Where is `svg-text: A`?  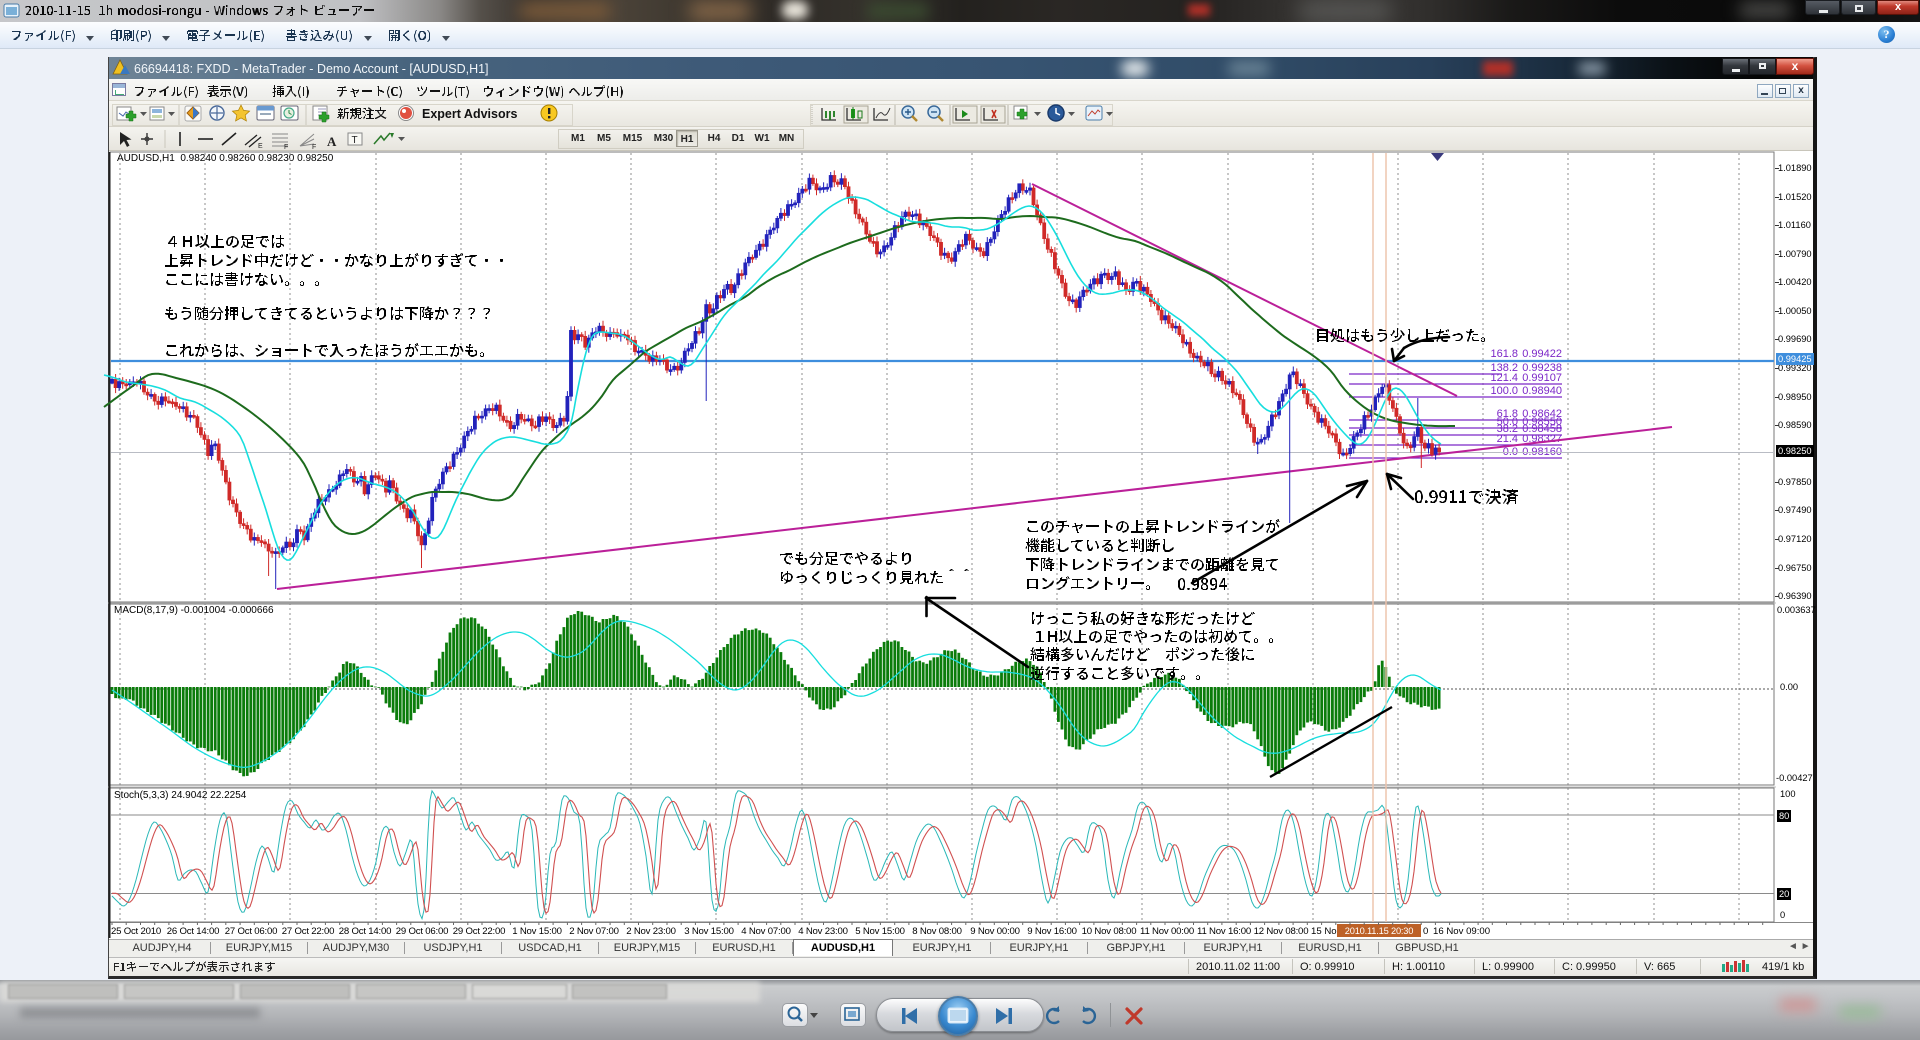 svg-text: A is located at coordinates (332, 141).